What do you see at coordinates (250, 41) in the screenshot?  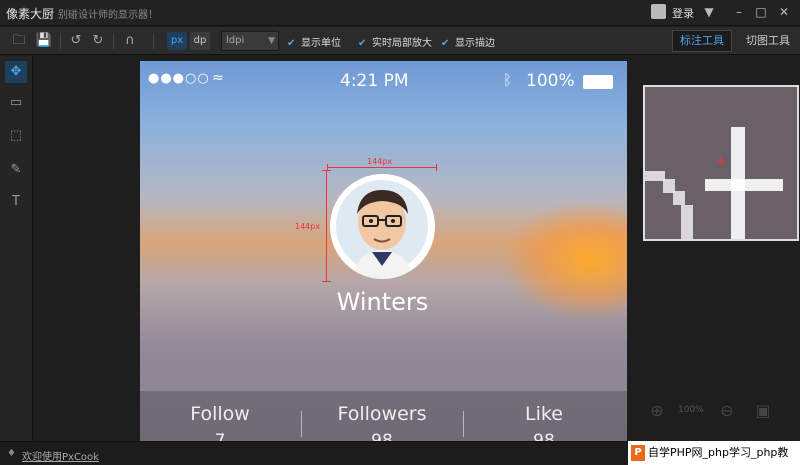 I see `dpi-select: ldpi ▼` at bounding box center [250, 41].